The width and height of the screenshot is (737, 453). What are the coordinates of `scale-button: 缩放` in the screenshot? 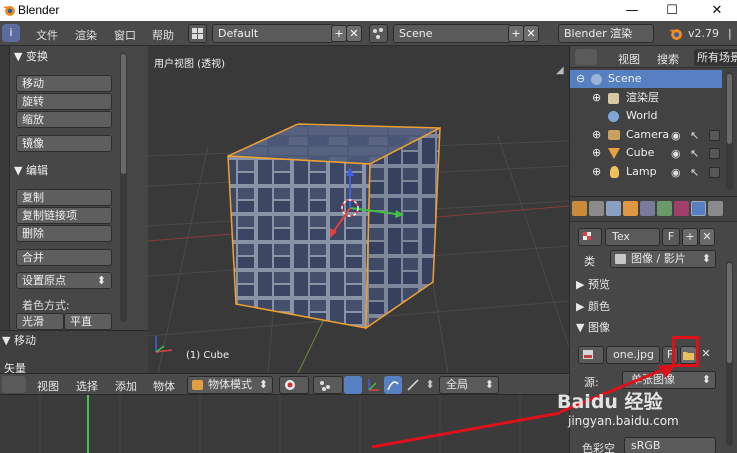 It's located at (64, 119).